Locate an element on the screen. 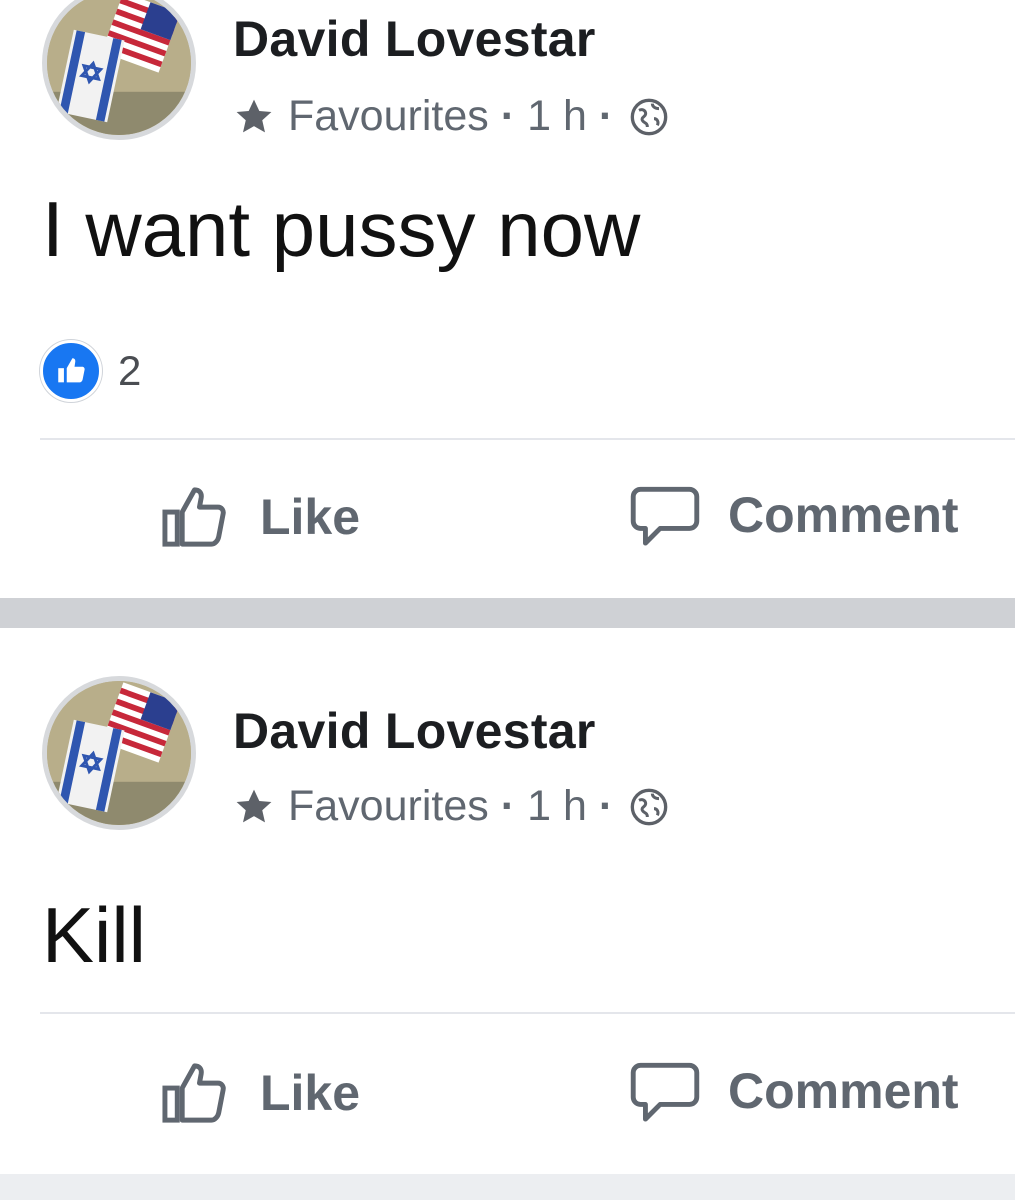  reaction-summary: 2 is located at coordinates (90, 371).